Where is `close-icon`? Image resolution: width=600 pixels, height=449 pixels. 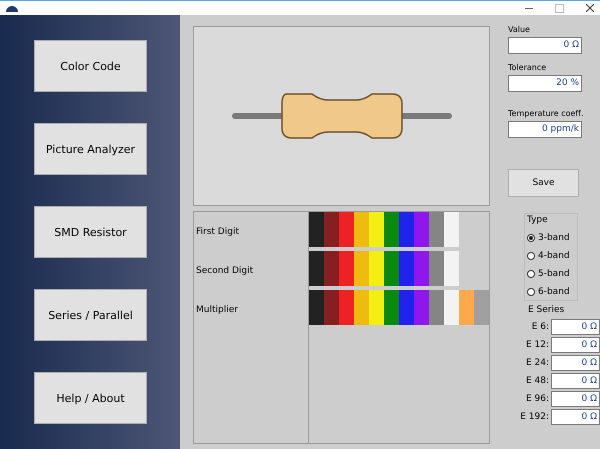 close-icon is located at coordinates (590, 8).